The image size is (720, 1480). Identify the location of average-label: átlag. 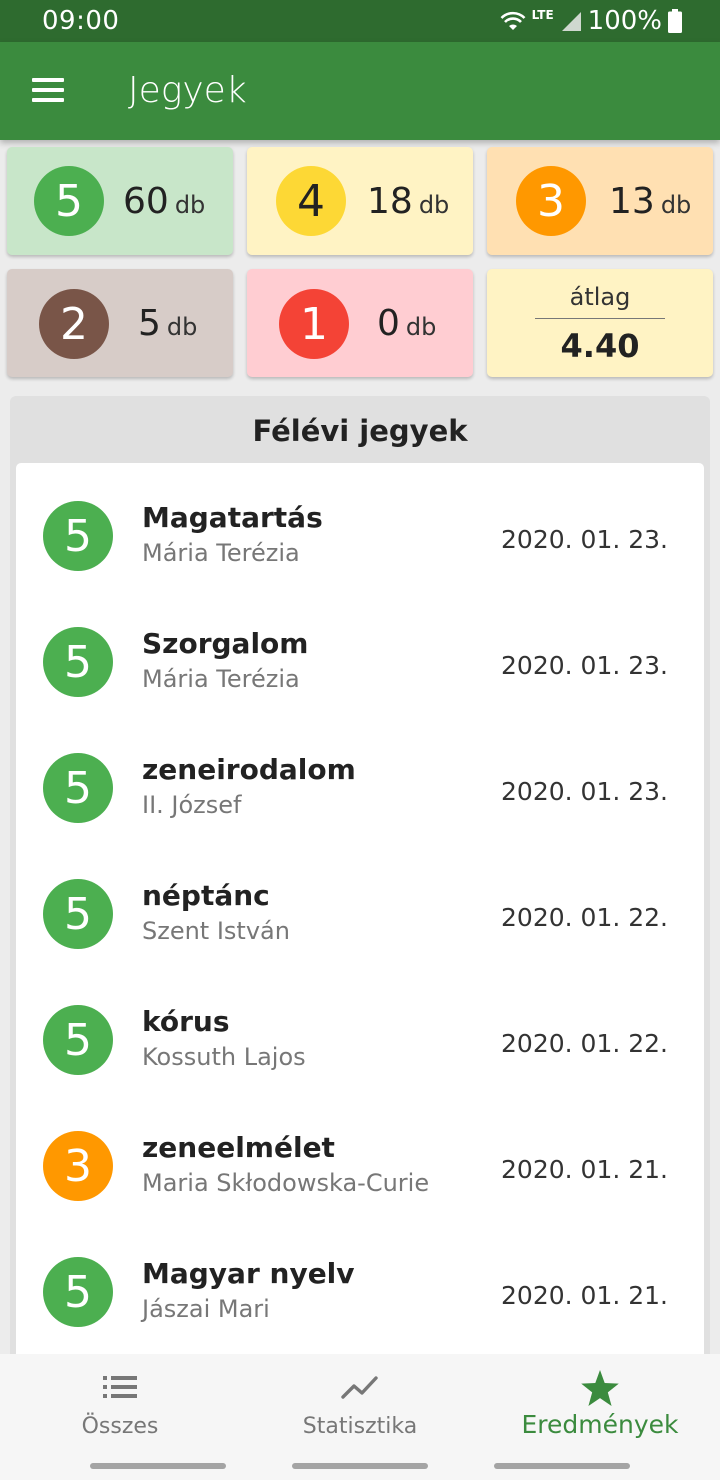
(600, 297).